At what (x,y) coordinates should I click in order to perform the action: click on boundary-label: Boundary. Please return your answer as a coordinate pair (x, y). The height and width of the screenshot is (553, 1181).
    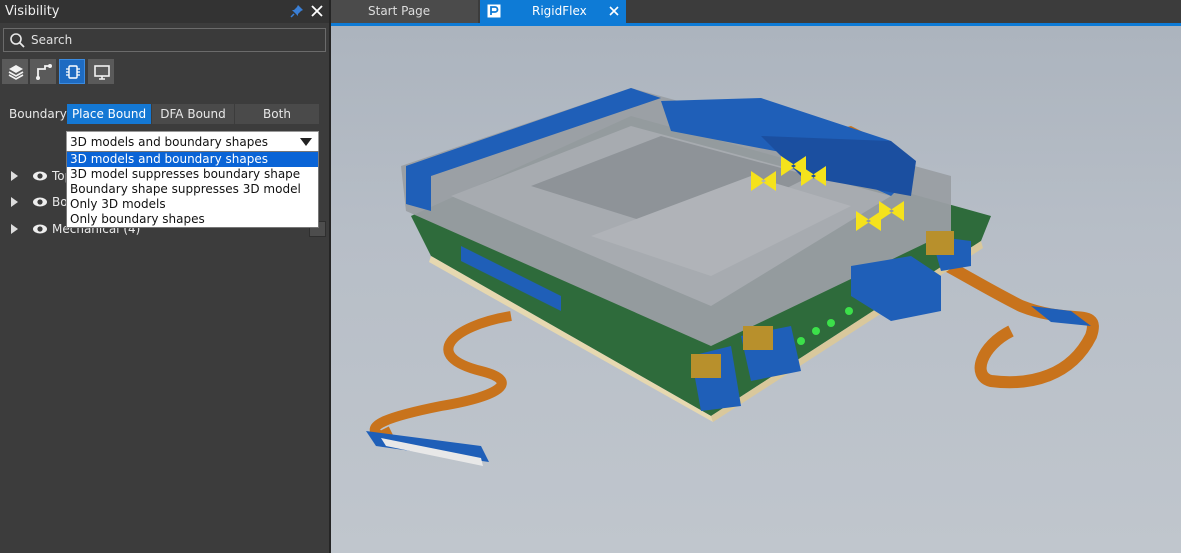
    Looking at the image, I should click on (38, 114).